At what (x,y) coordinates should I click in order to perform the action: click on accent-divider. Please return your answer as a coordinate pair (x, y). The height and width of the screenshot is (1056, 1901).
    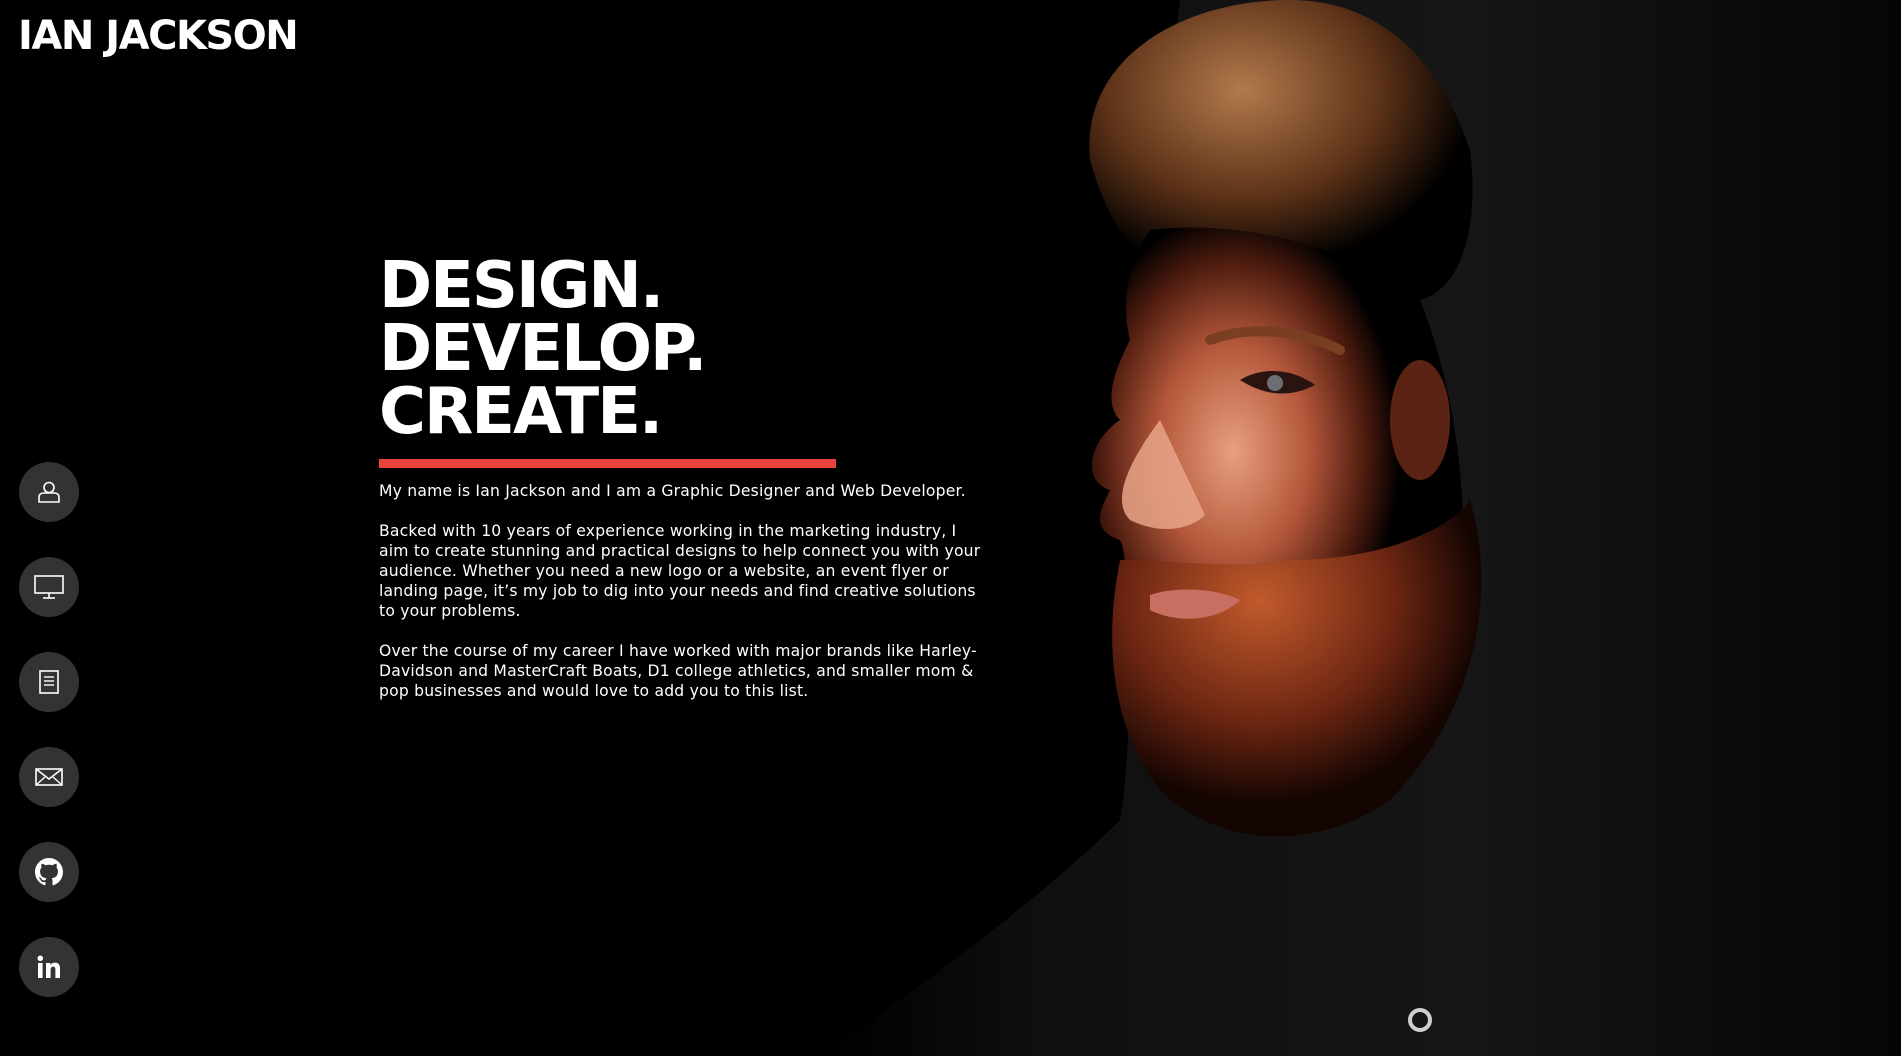
    Looking at the image, I should click on (607, 463).